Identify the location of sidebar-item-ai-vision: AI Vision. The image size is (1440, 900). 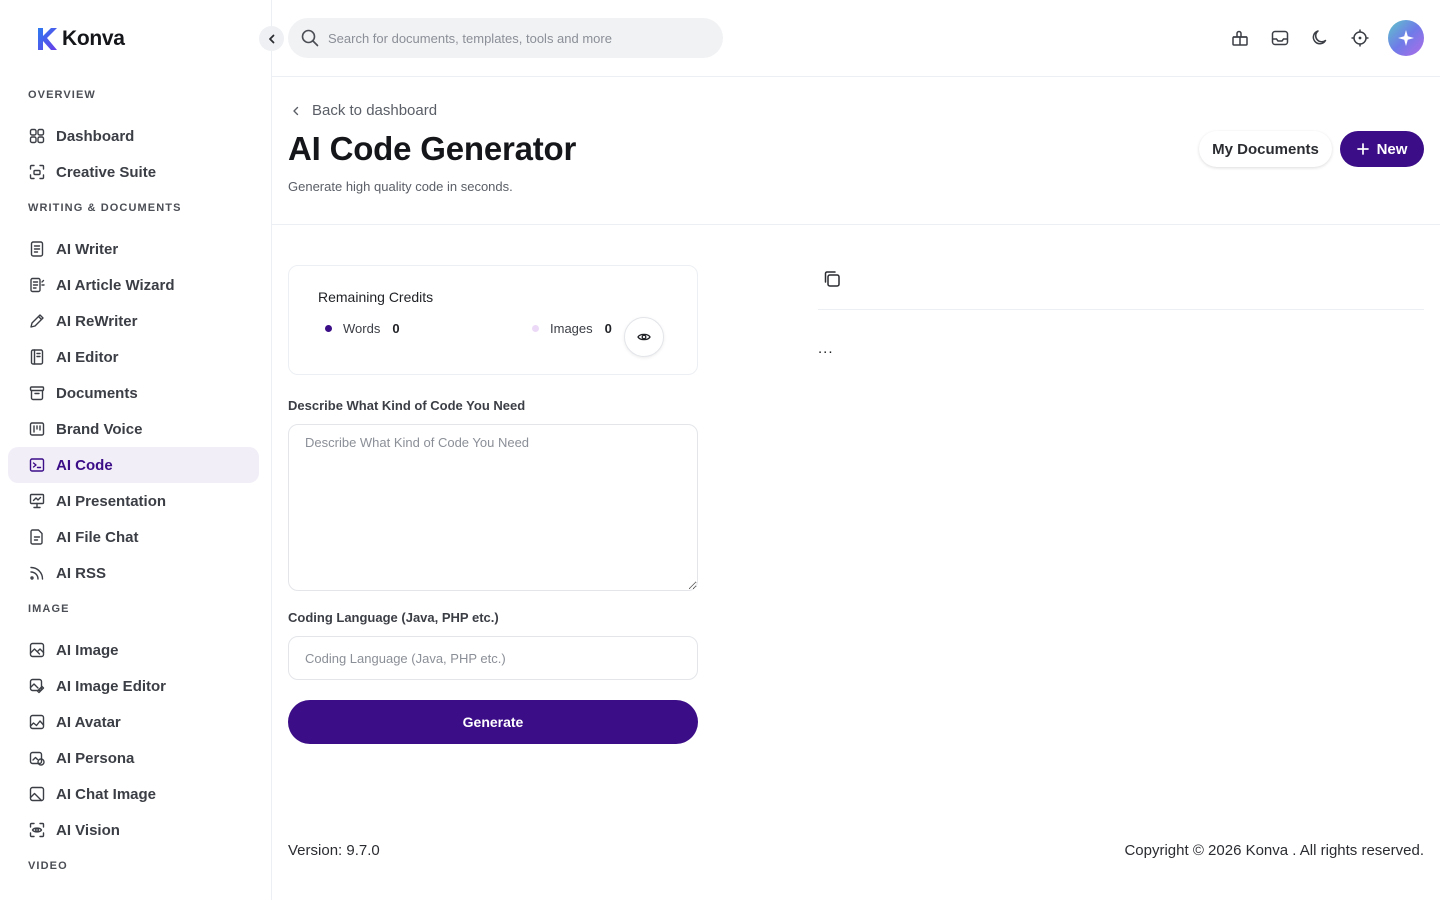
(133, 830).